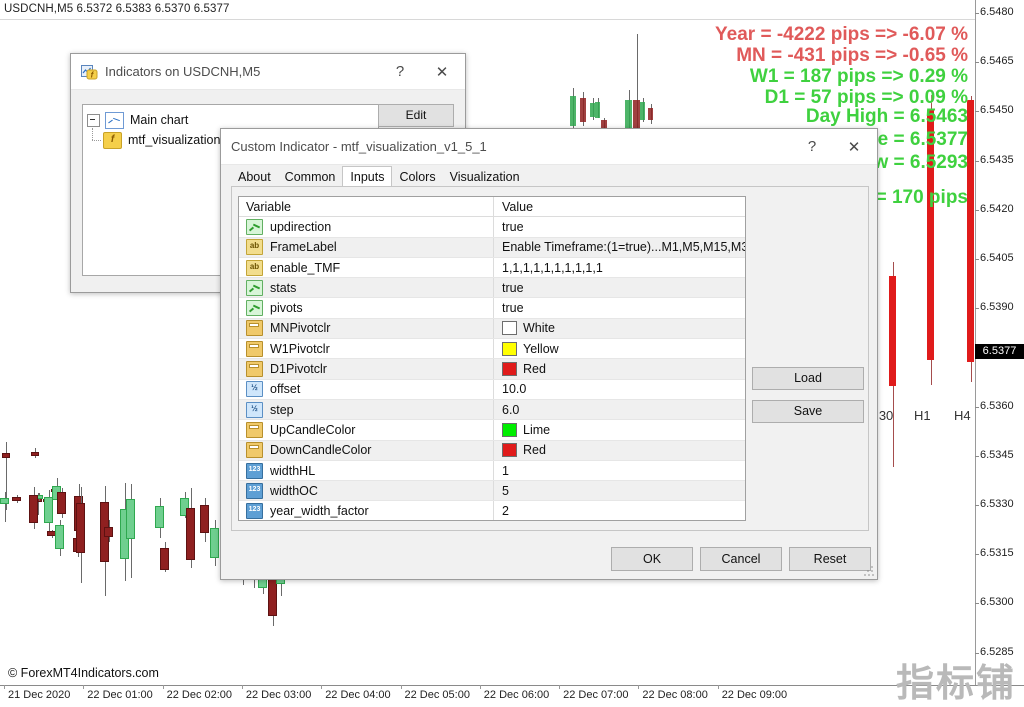  Describe the element at coordinates (808, 378) in the screenshot. I see `load-button: Load` at that location.